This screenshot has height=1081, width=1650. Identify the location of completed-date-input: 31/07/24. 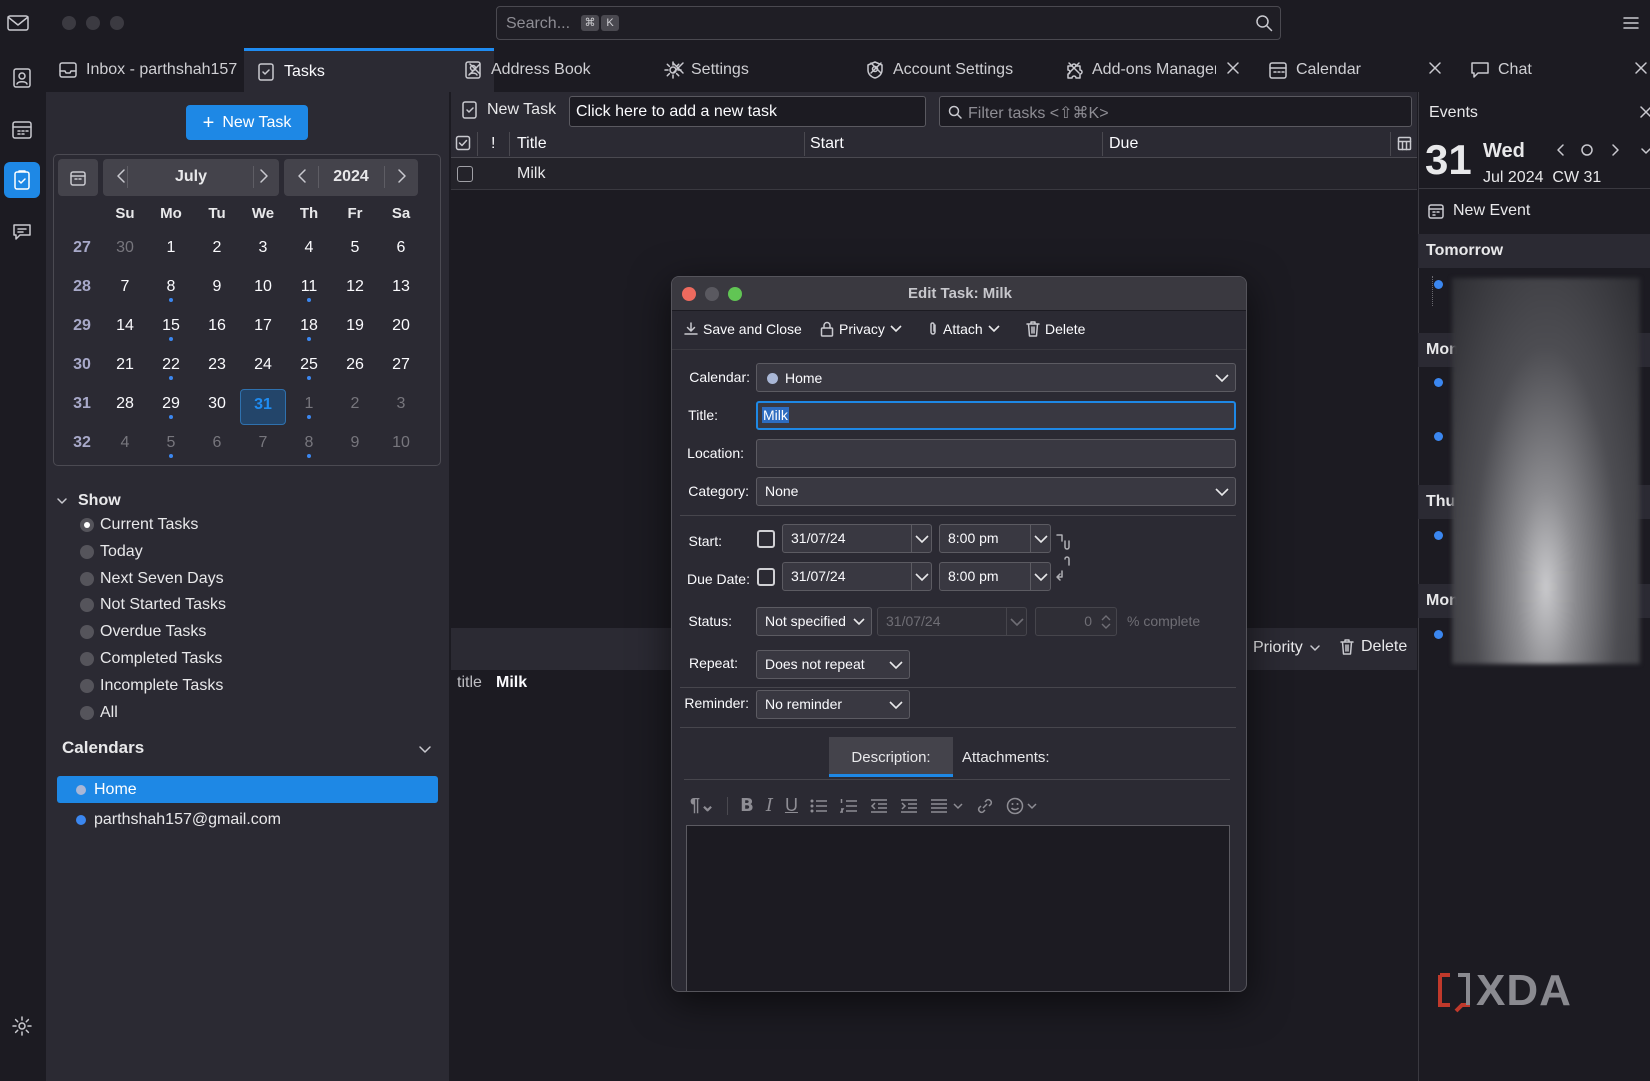
(952, 621).